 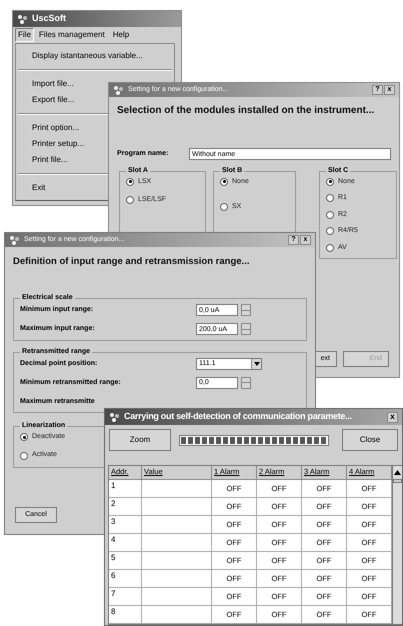 I want to click on table-cell: 5, so click(x=125, y=561).